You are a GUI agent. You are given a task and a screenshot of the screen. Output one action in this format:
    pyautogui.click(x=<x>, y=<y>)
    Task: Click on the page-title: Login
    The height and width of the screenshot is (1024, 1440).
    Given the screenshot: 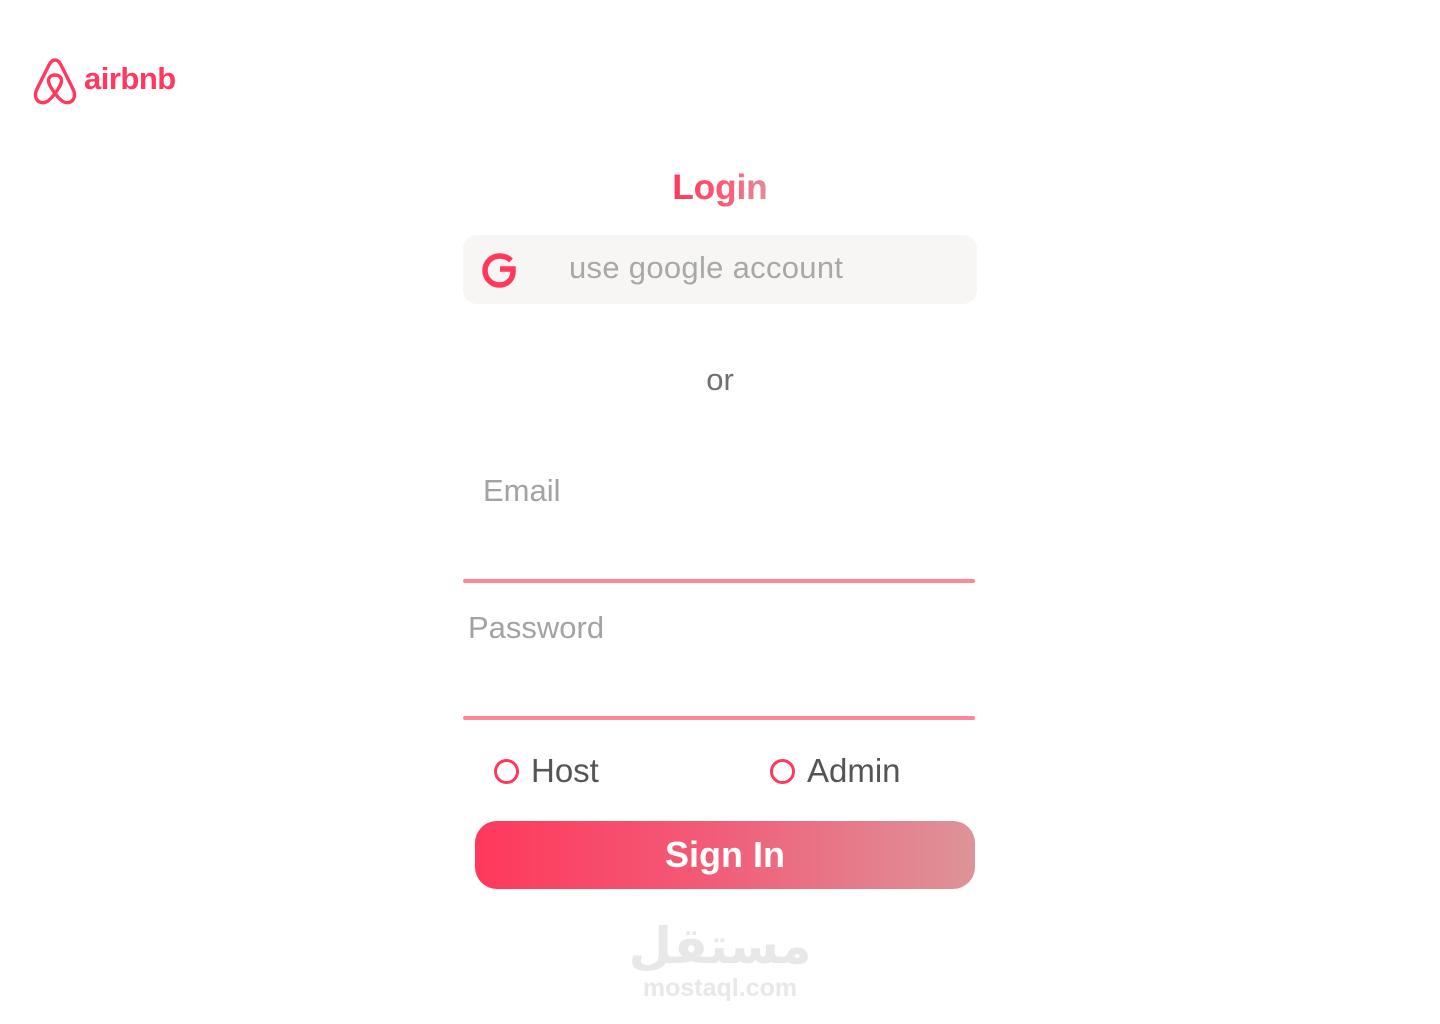 What is the action you would take?
    pyautogui.click(x=720, y=188)
    